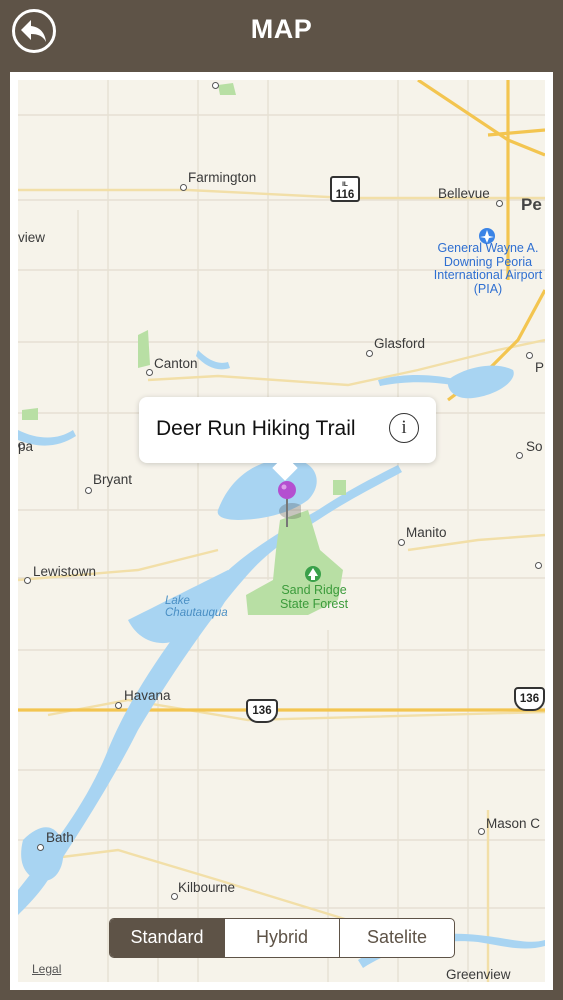 The width and height of the screenshot is (563, 1000). Describe the element at coordinates (478, 974) in the screenshot. I see `place-label: Greenview` at that location.